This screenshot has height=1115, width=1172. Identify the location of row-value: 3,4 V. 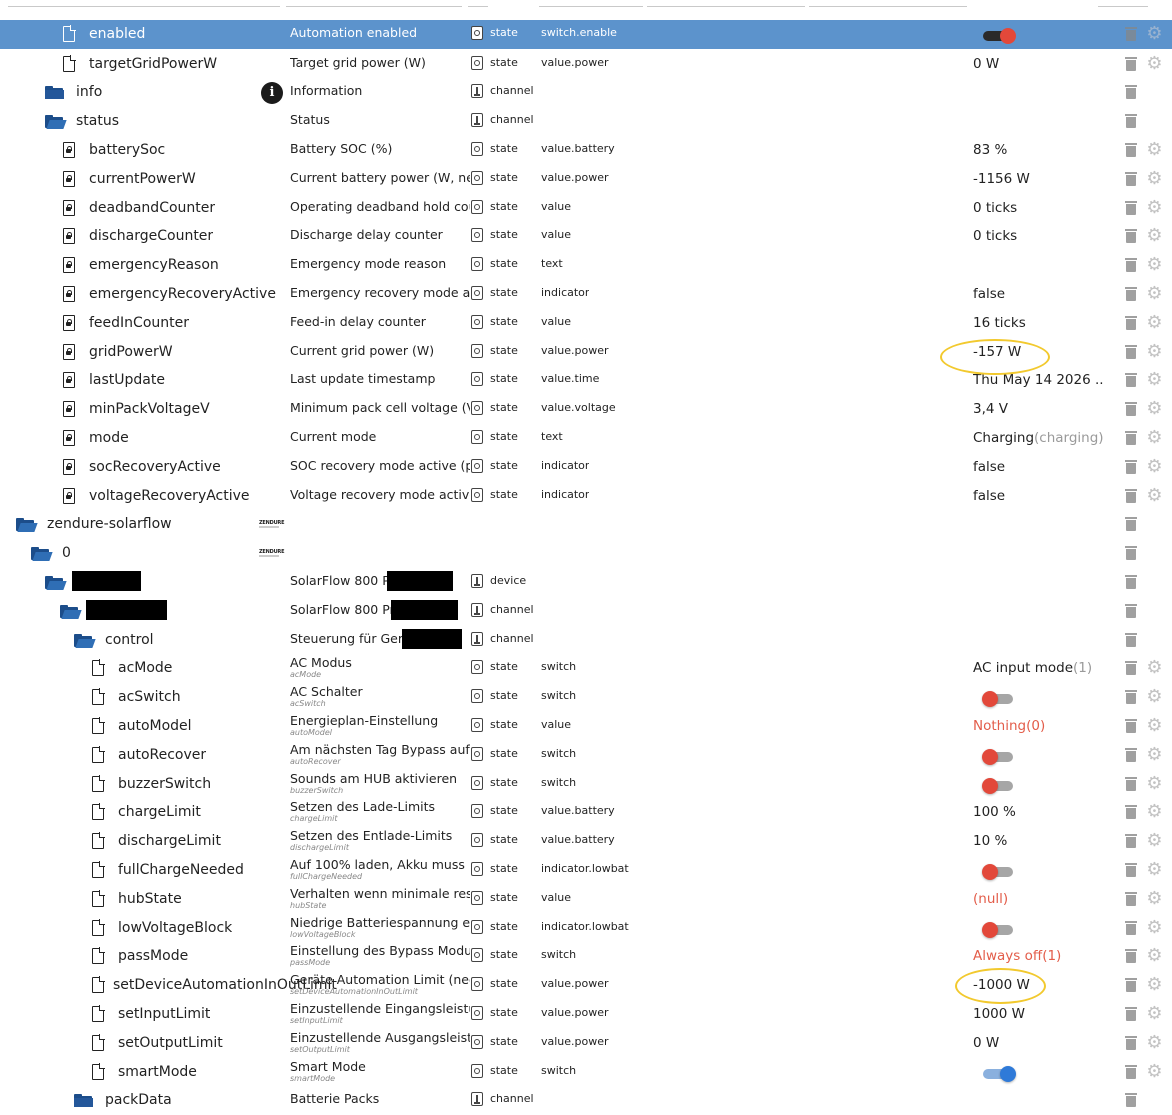
(1038, 409).